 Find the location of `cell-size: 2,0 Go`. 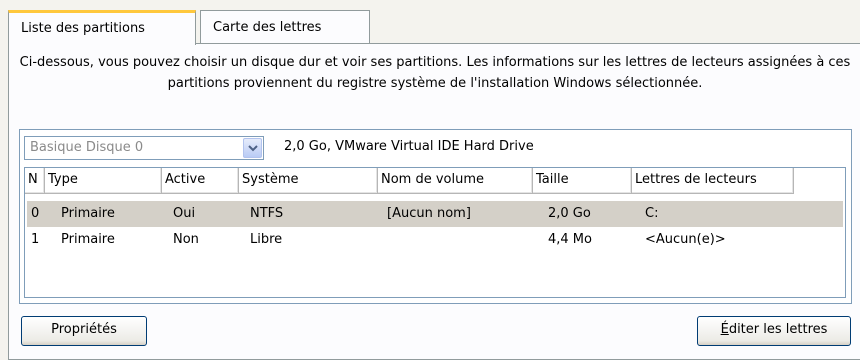

cell-size: 2,0 Go is located at coordinates (569, 213).